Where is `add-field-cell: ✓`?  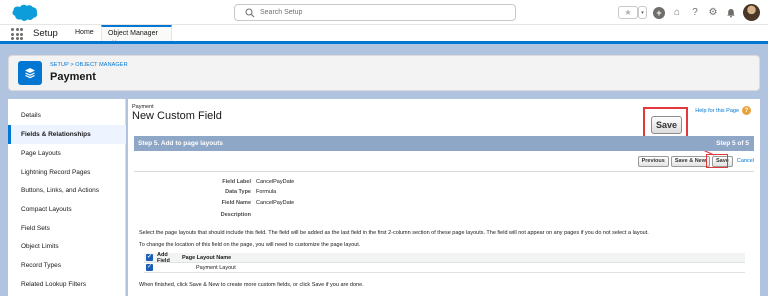 add-field-cell: ✓ is located at coordinates (163, 267).